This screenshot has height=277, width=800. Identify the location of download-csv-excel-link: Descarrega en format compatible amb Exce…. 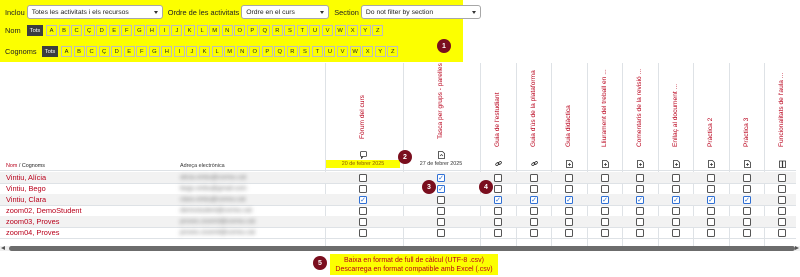
(413, 269).